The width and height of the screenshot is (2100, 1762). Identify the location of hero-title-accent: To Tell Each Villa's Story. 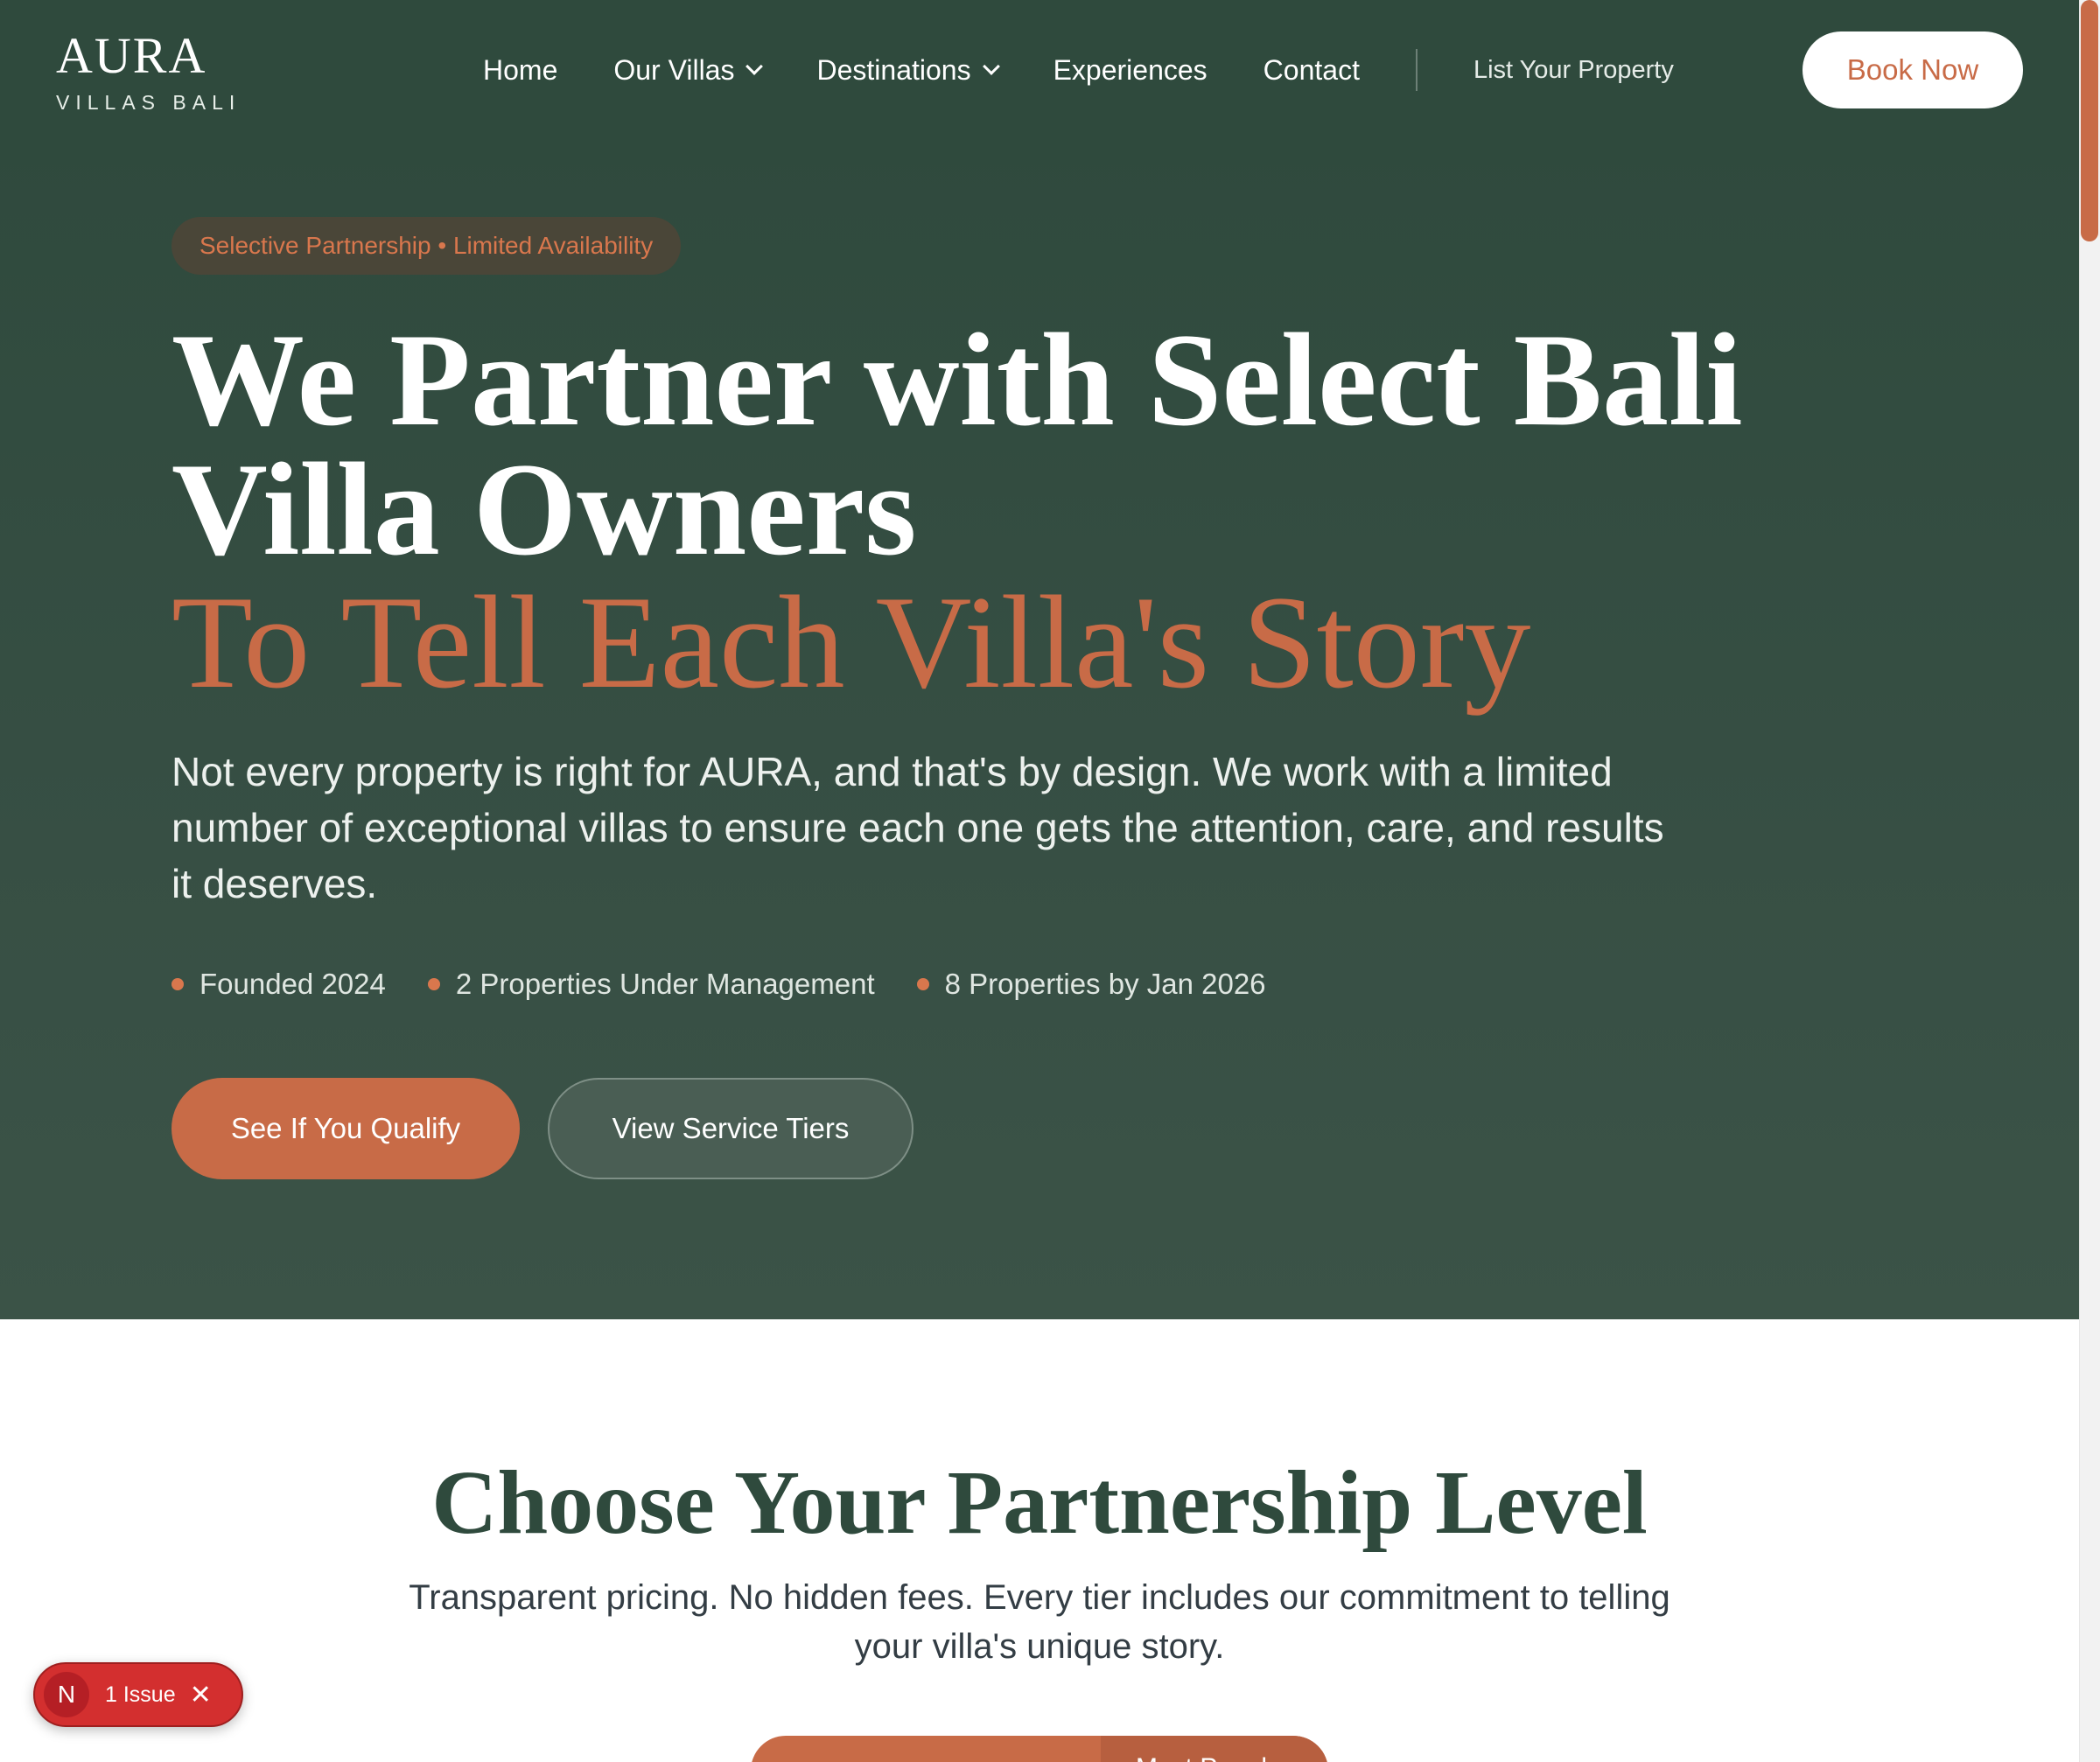
(851, 642).